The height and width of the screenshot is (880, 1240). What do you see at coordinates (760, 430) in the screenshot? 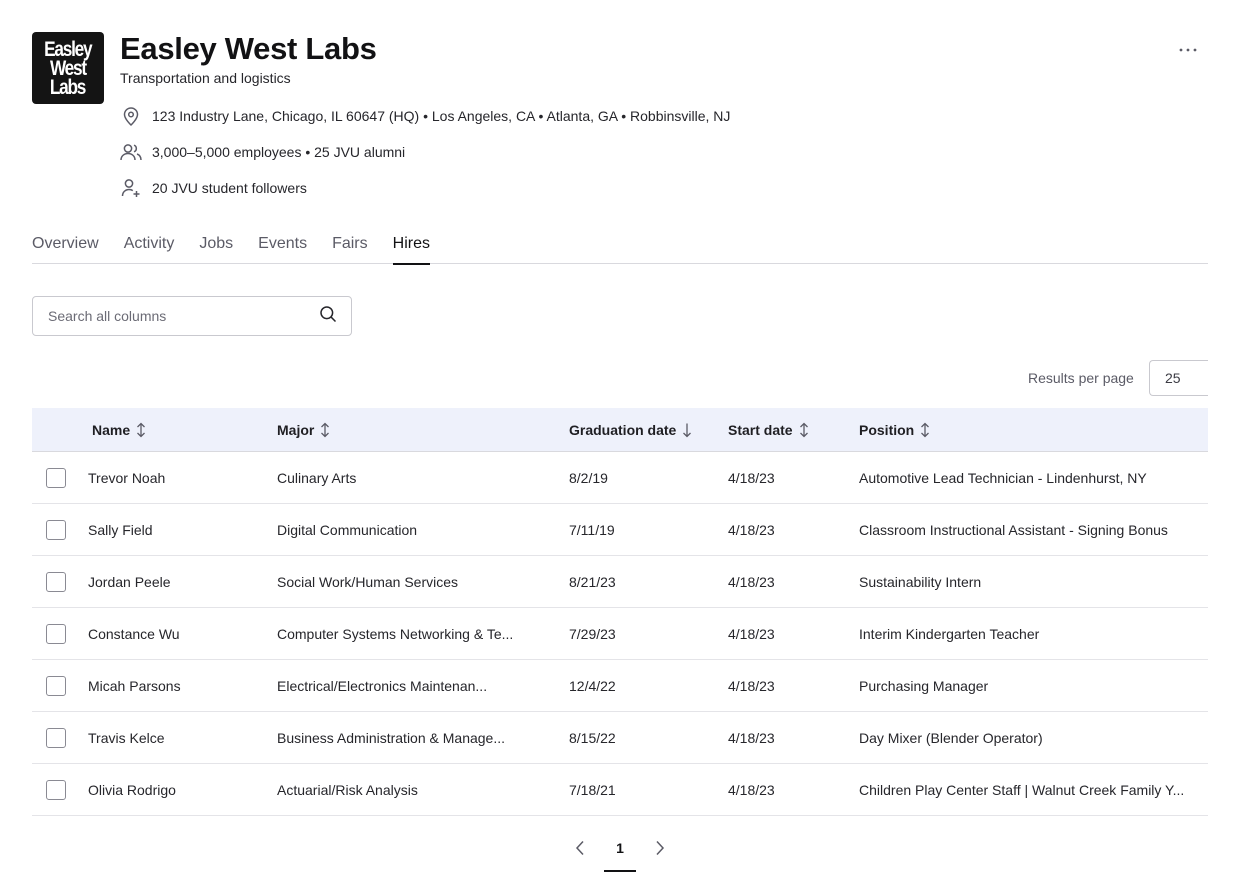
I see `column-label: Start date` at bounding box center [760, 430].